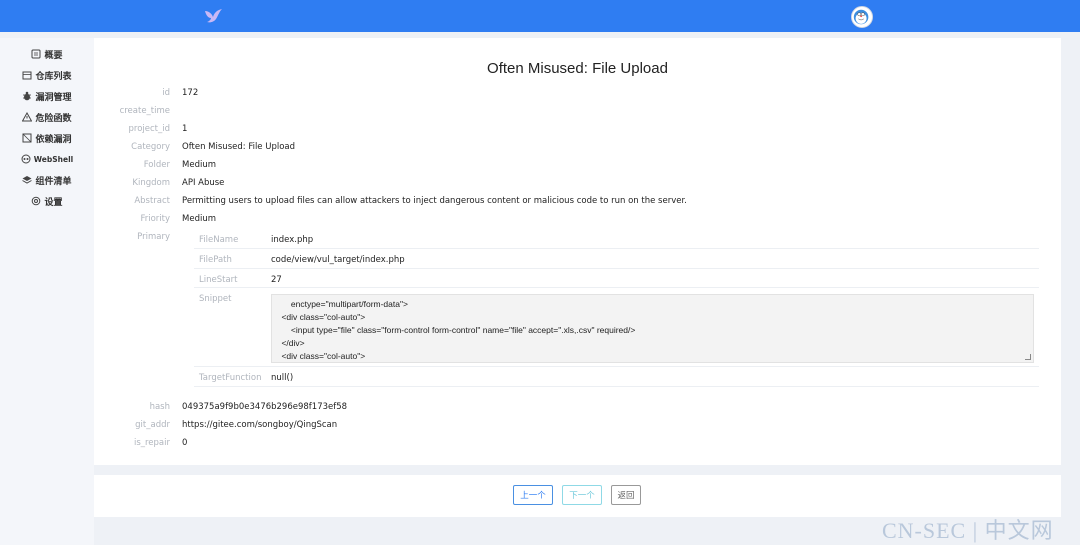 Image resolution: width=1080 pixels, height=545 pixels. I want to click on field-label: Abstract, so click(152, 201).